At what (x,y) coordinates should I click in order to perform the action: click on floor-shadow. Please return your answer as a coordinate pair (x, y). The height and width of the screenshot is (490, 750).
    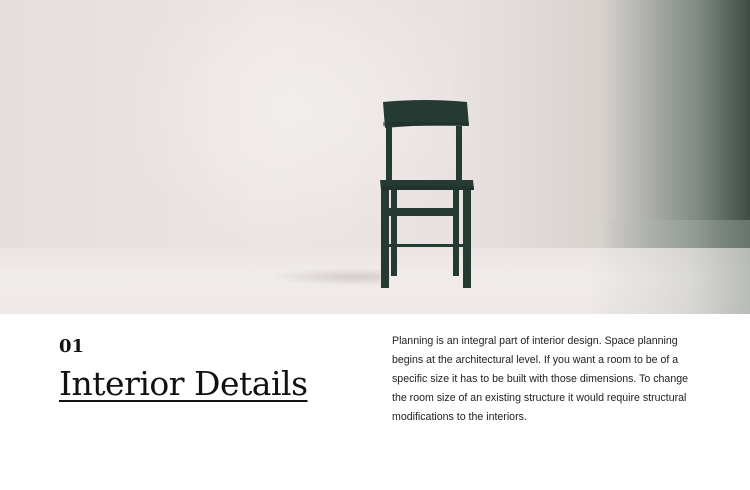
    Looking at the image, I should click on (670, 267).